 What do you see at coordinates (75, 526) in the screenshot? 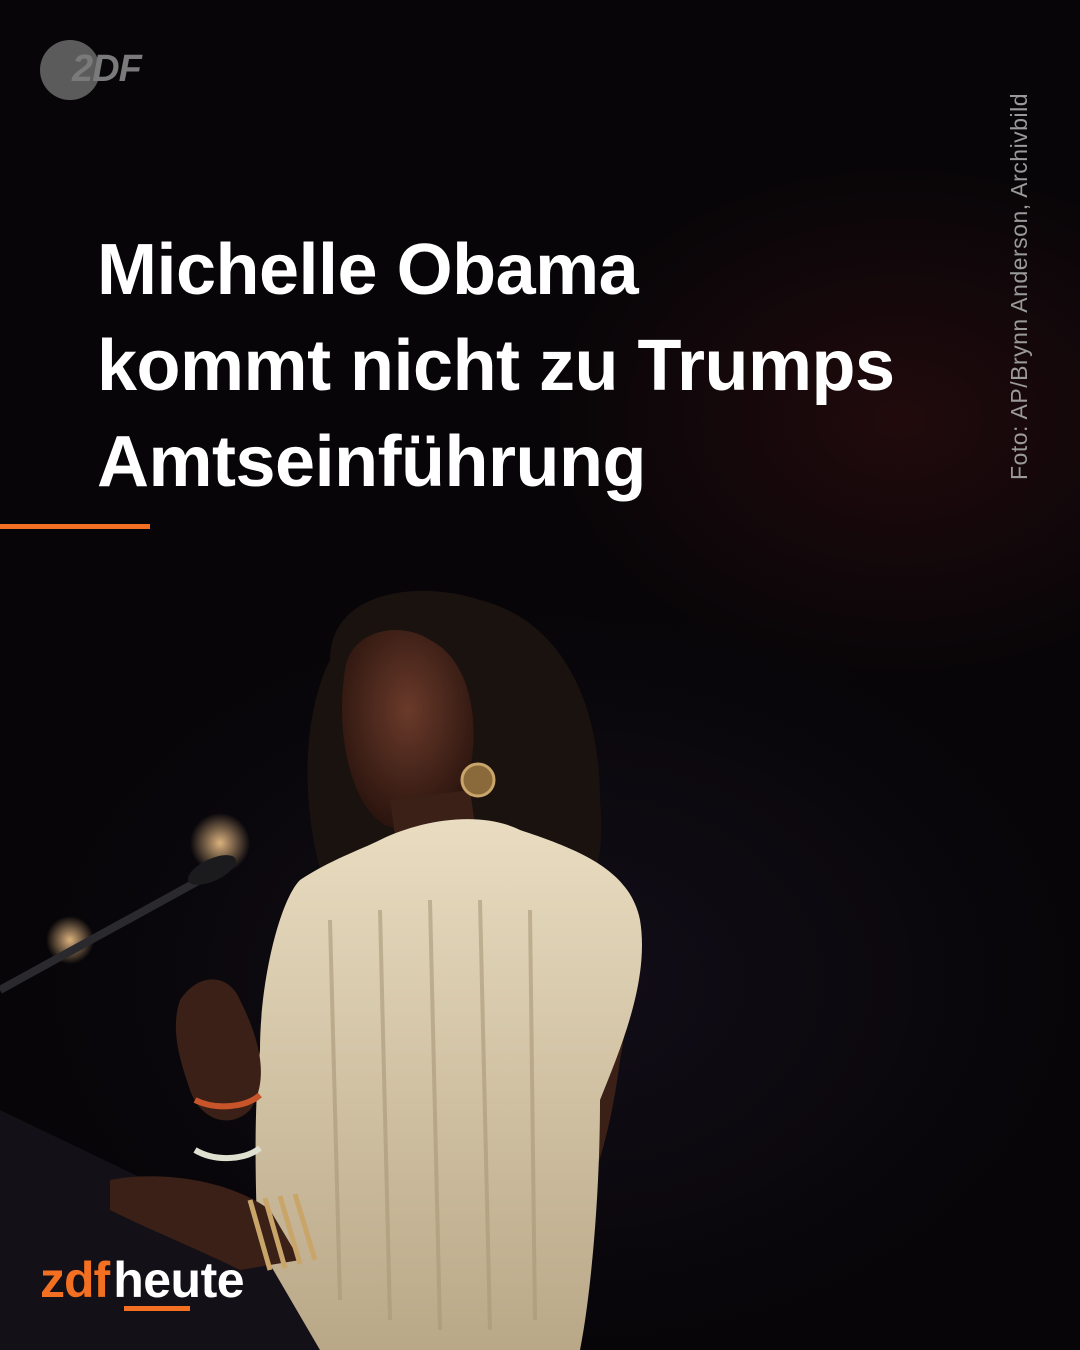
I see `accent-divider` at bounding box center [75, 526].